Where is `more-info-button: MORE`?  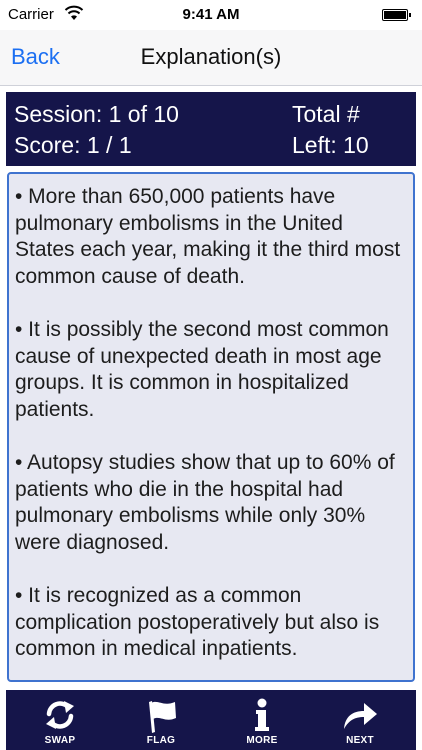 more-info-button: MORE is located at coordinates (262, 720).